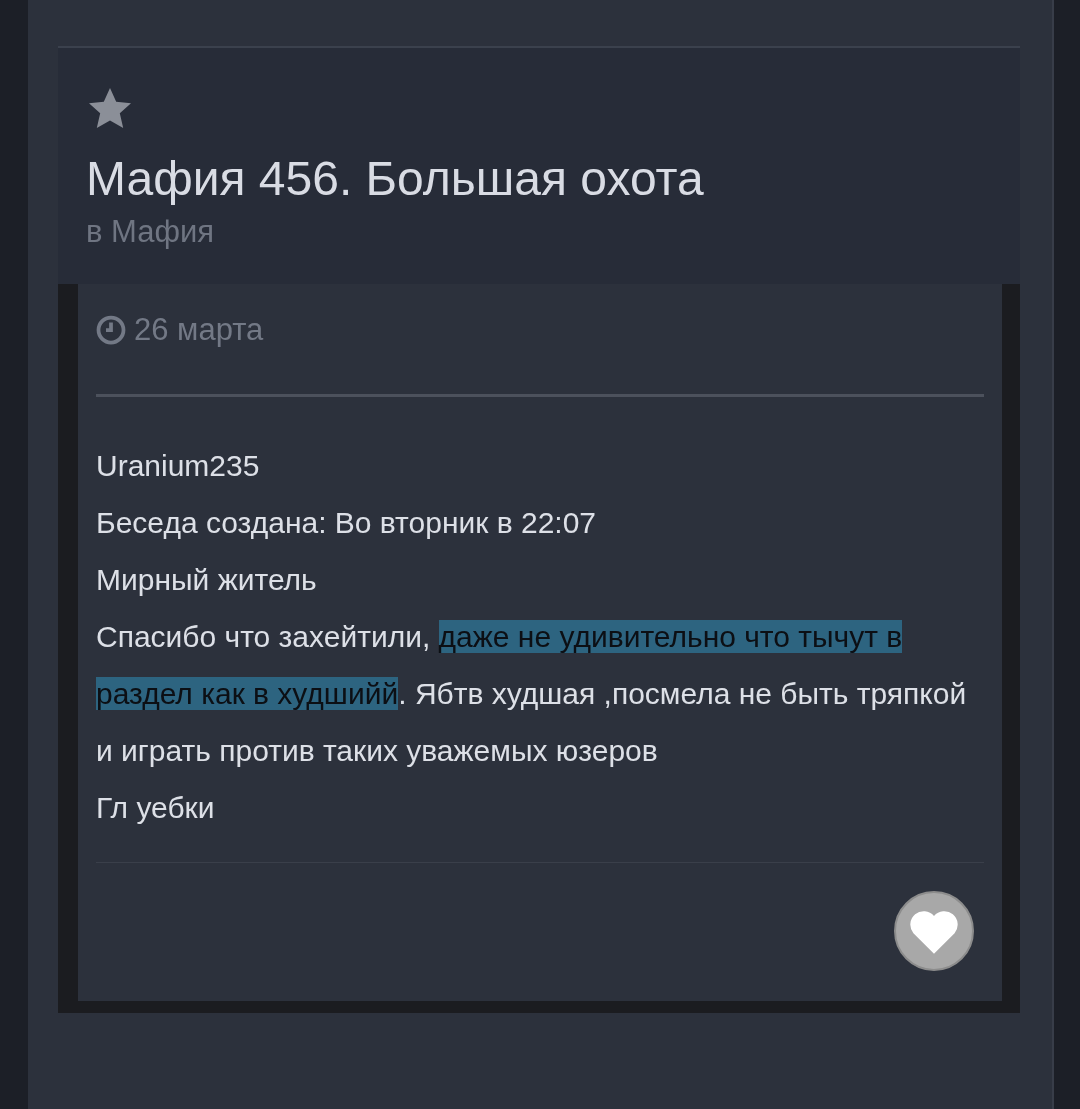  What do you see at coordinates (207, 579) in the screenshot?
I see `post-text-line: Мирный житель` at bounding box center [207, 579].